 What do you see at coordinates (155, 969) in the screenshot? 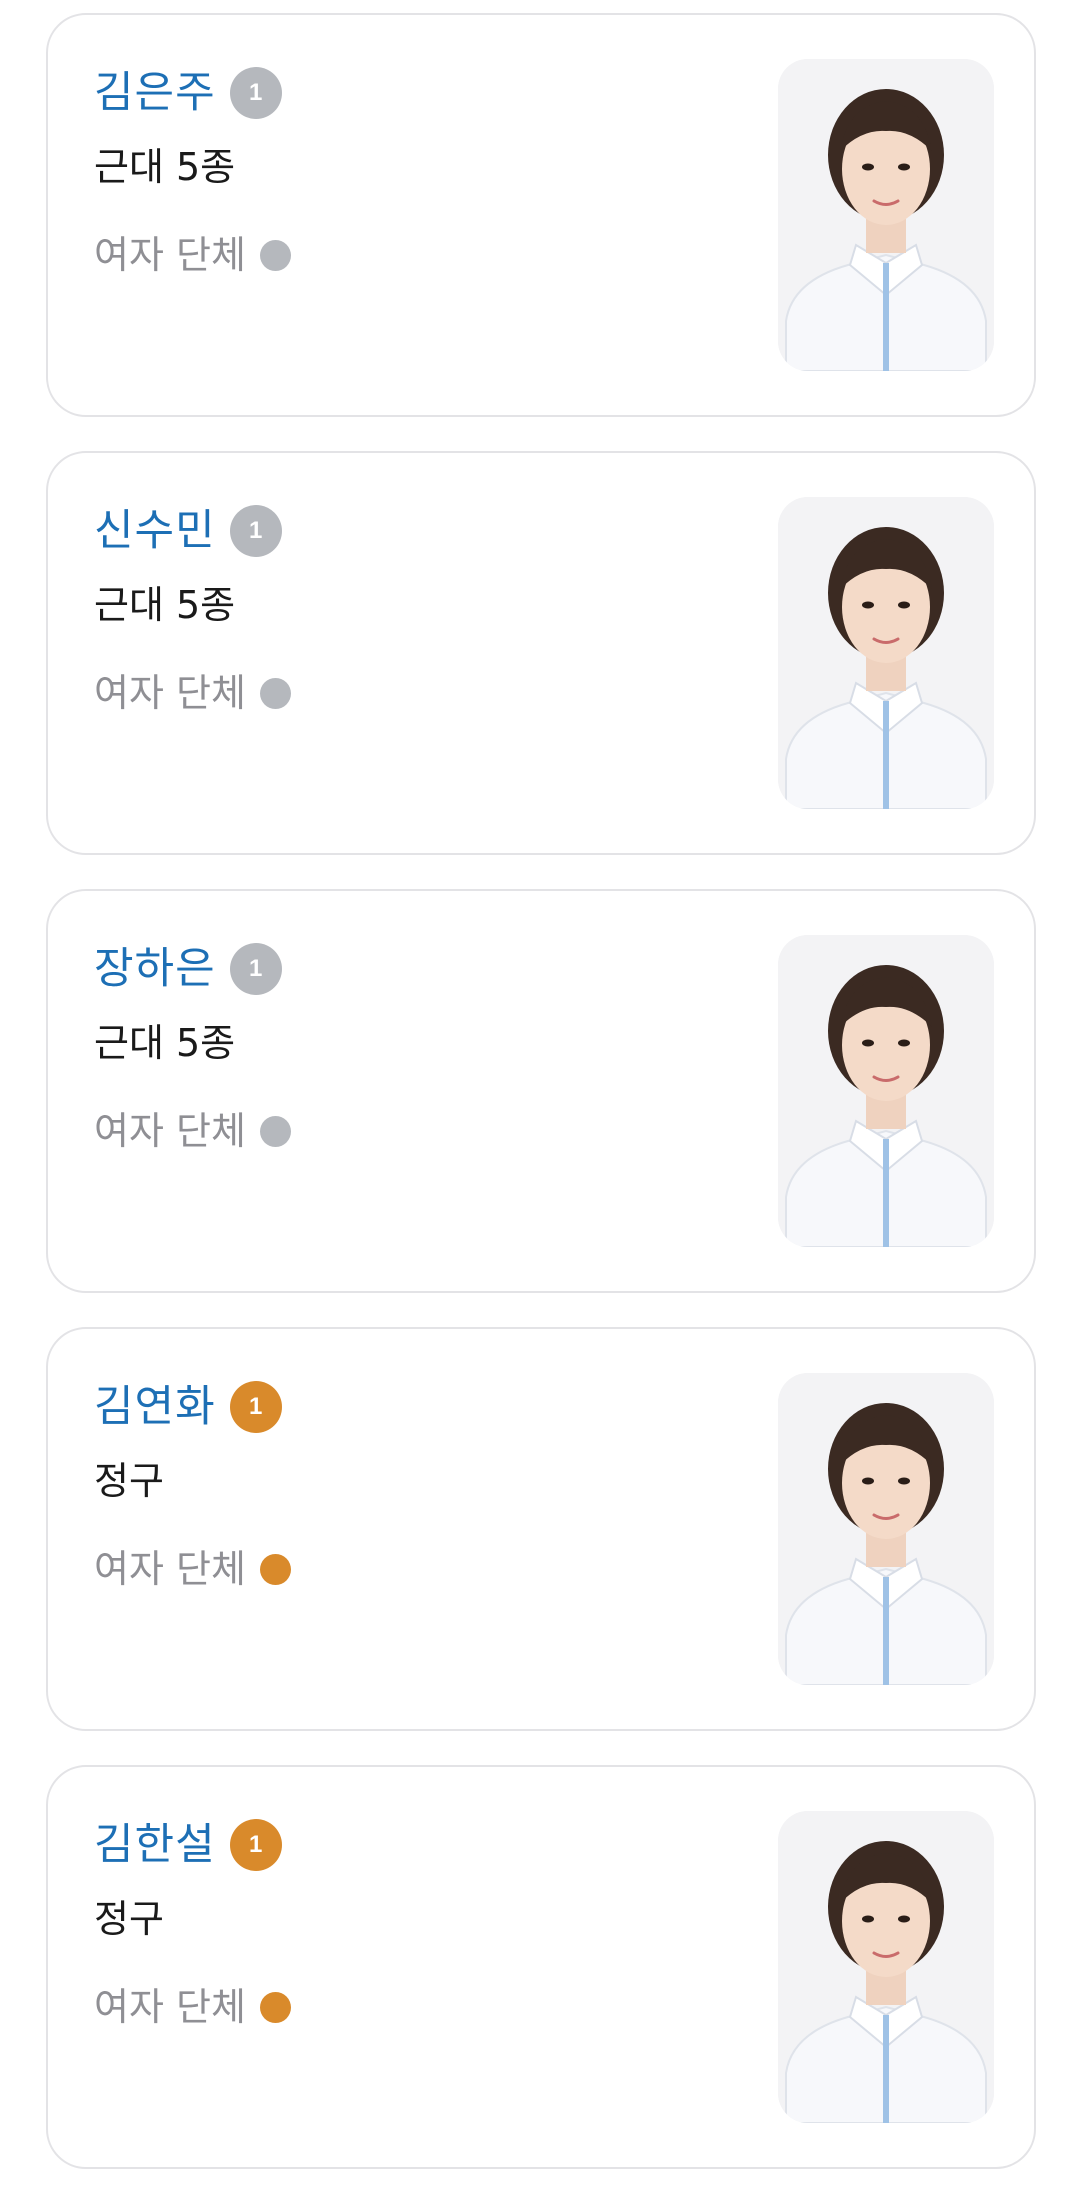
I see `athlete-name: 장하은` at bounding box center [155, 969].